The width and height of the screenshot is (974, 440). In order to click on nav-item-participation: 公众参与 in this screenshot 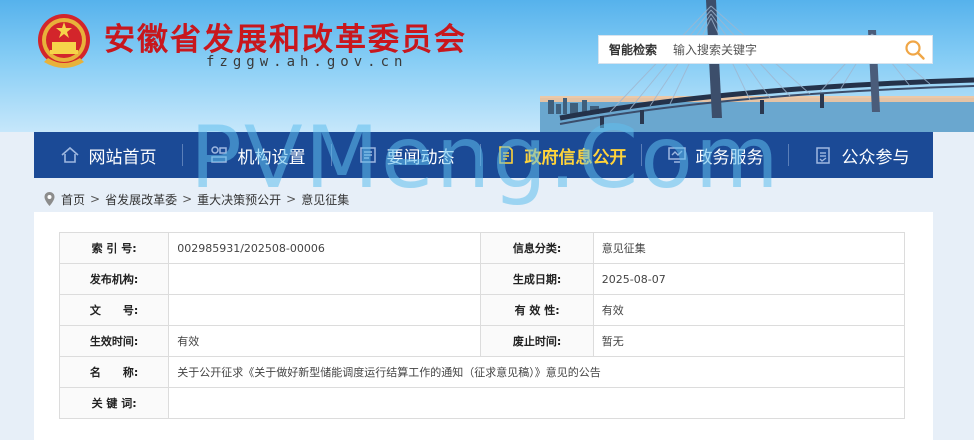, I will do `click(861, 155)`.